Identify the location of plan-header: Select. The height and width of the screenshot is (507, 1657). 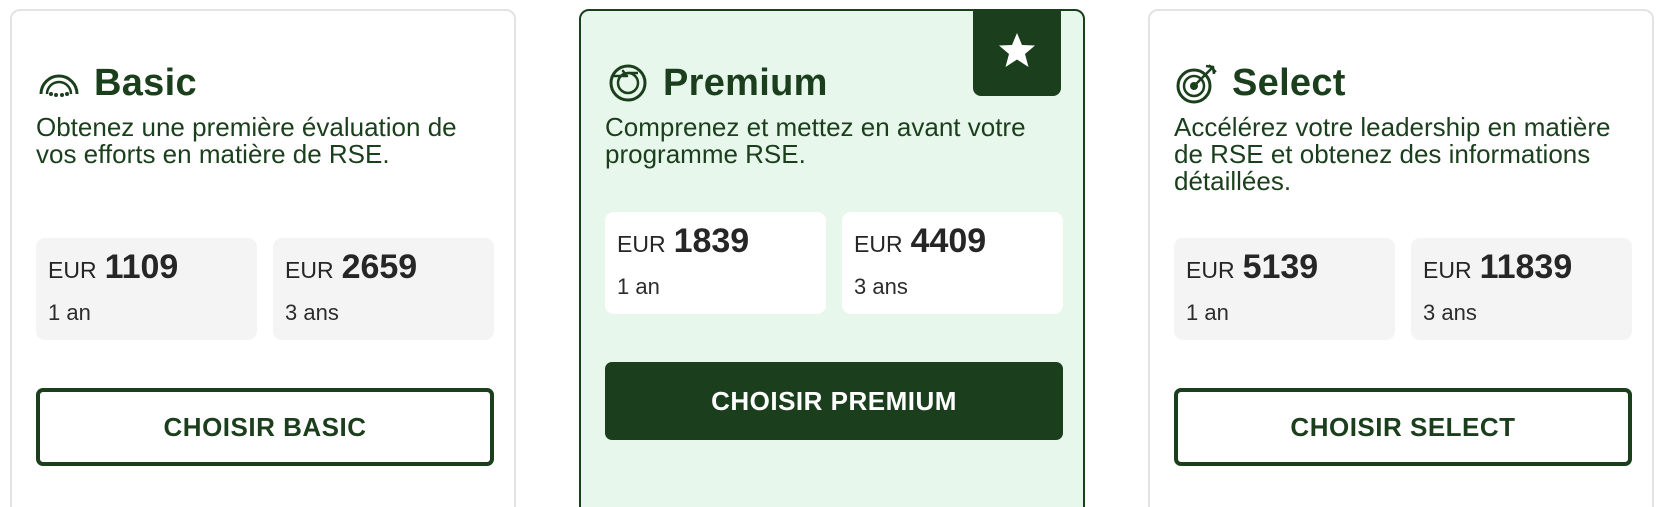
(1260, 83).